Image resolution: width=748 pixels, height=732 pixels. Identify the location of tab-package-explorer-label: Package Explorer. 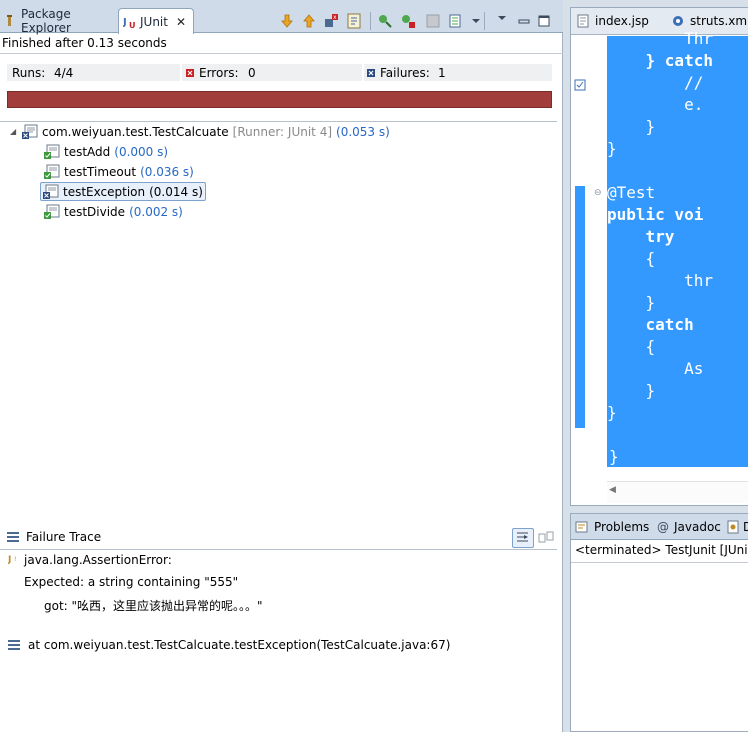
(46, 21).